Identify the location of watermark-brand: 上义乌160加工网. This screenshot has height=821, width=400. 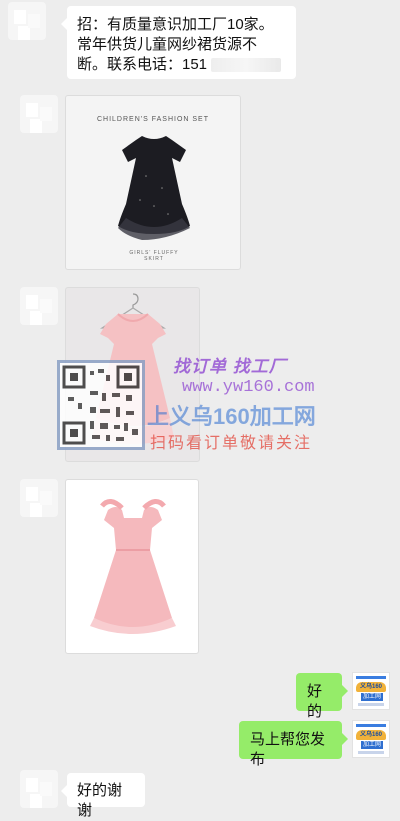
(231, 416).